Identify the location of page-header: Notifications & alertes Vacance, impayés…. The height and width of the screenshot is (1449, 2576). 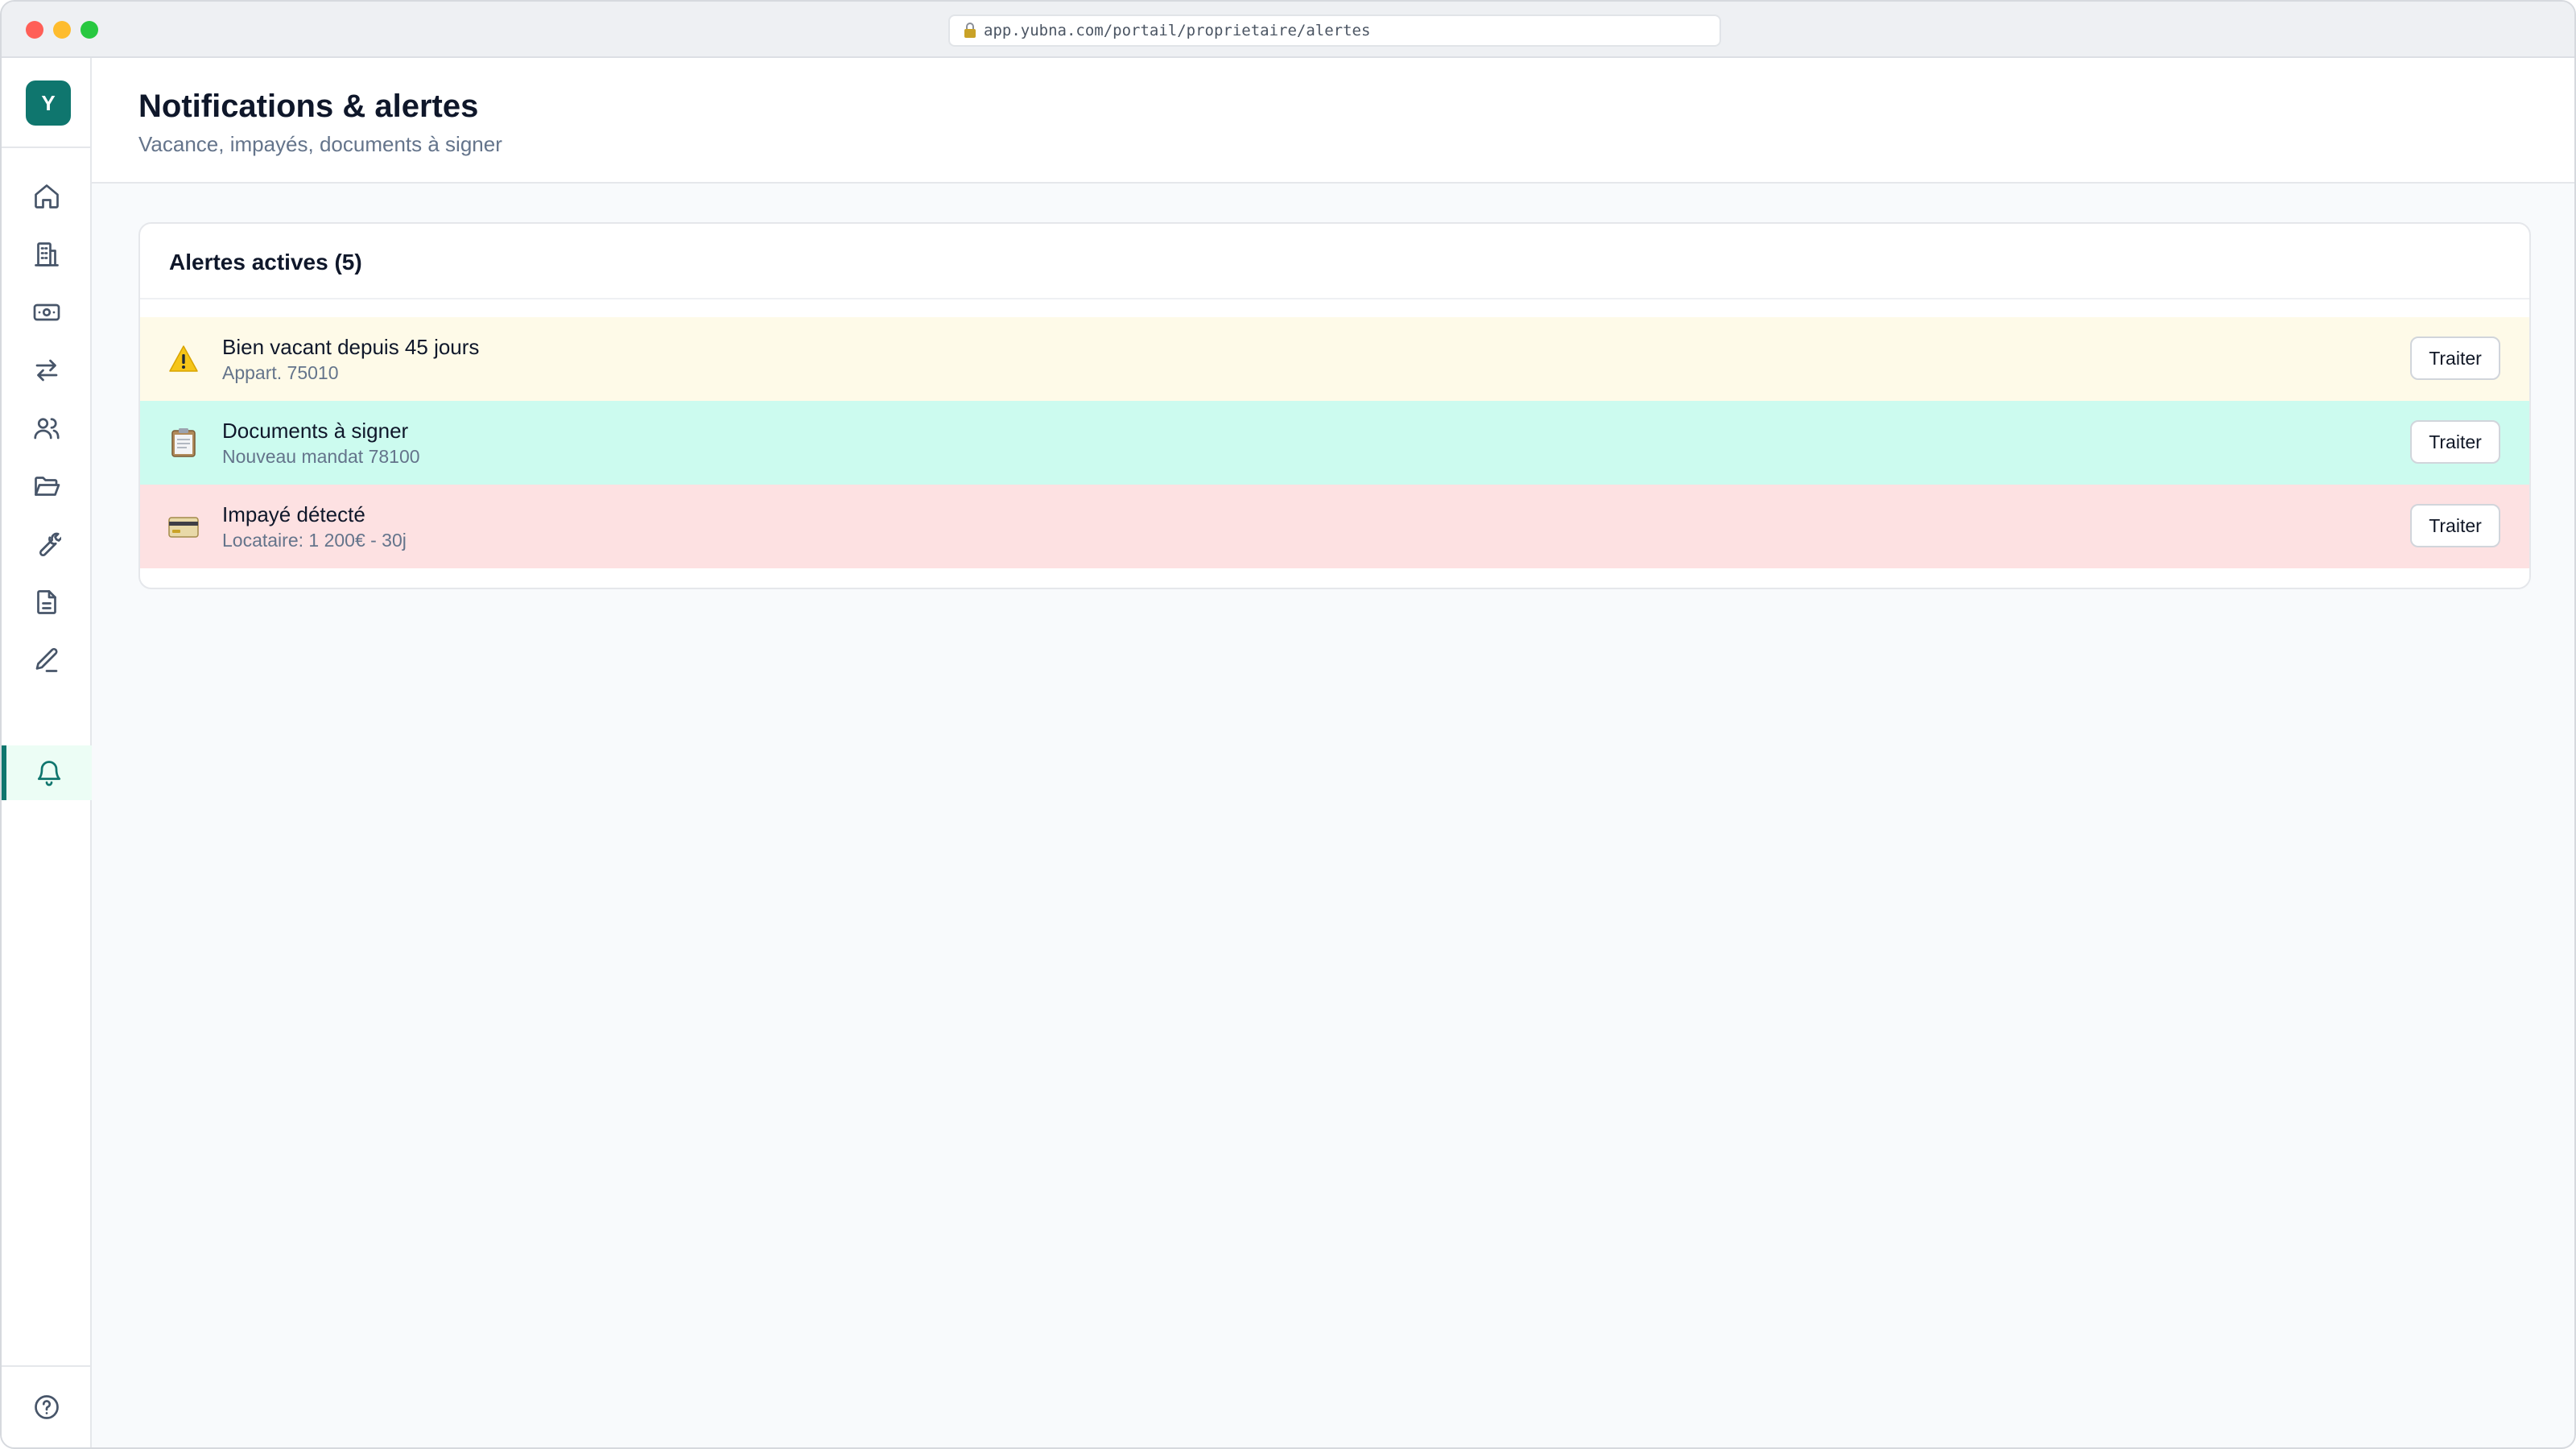
(1333, 121).